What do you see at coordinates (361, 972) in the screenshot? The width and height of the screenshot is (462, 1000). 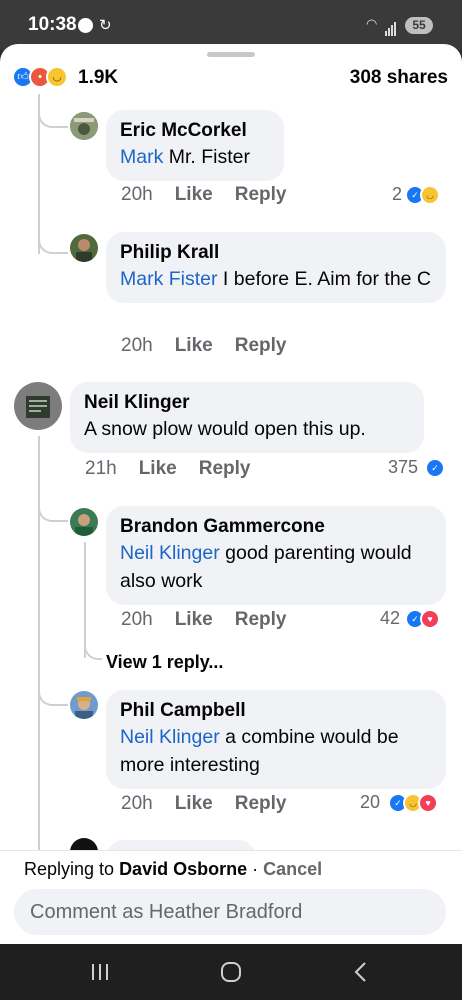 I see `back-icon` at bounding box center [361, 972].